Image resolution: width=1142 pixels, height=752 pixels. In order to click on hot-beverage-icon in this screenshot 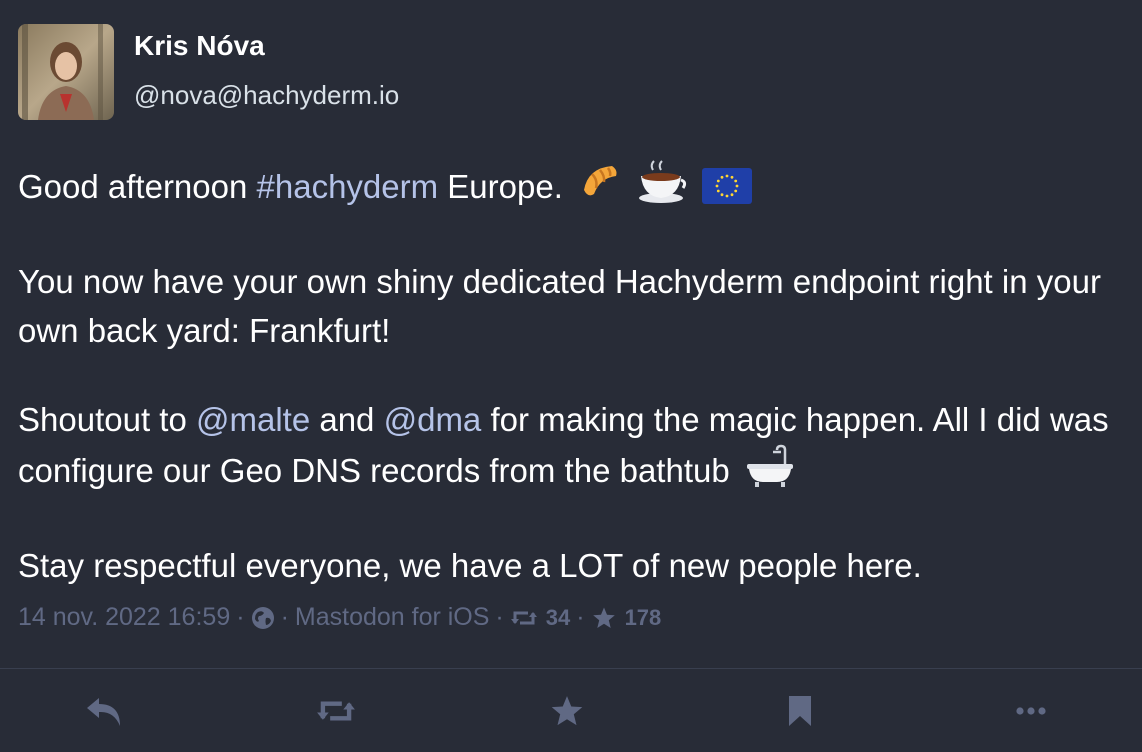, I will do `click(662, 188)`.